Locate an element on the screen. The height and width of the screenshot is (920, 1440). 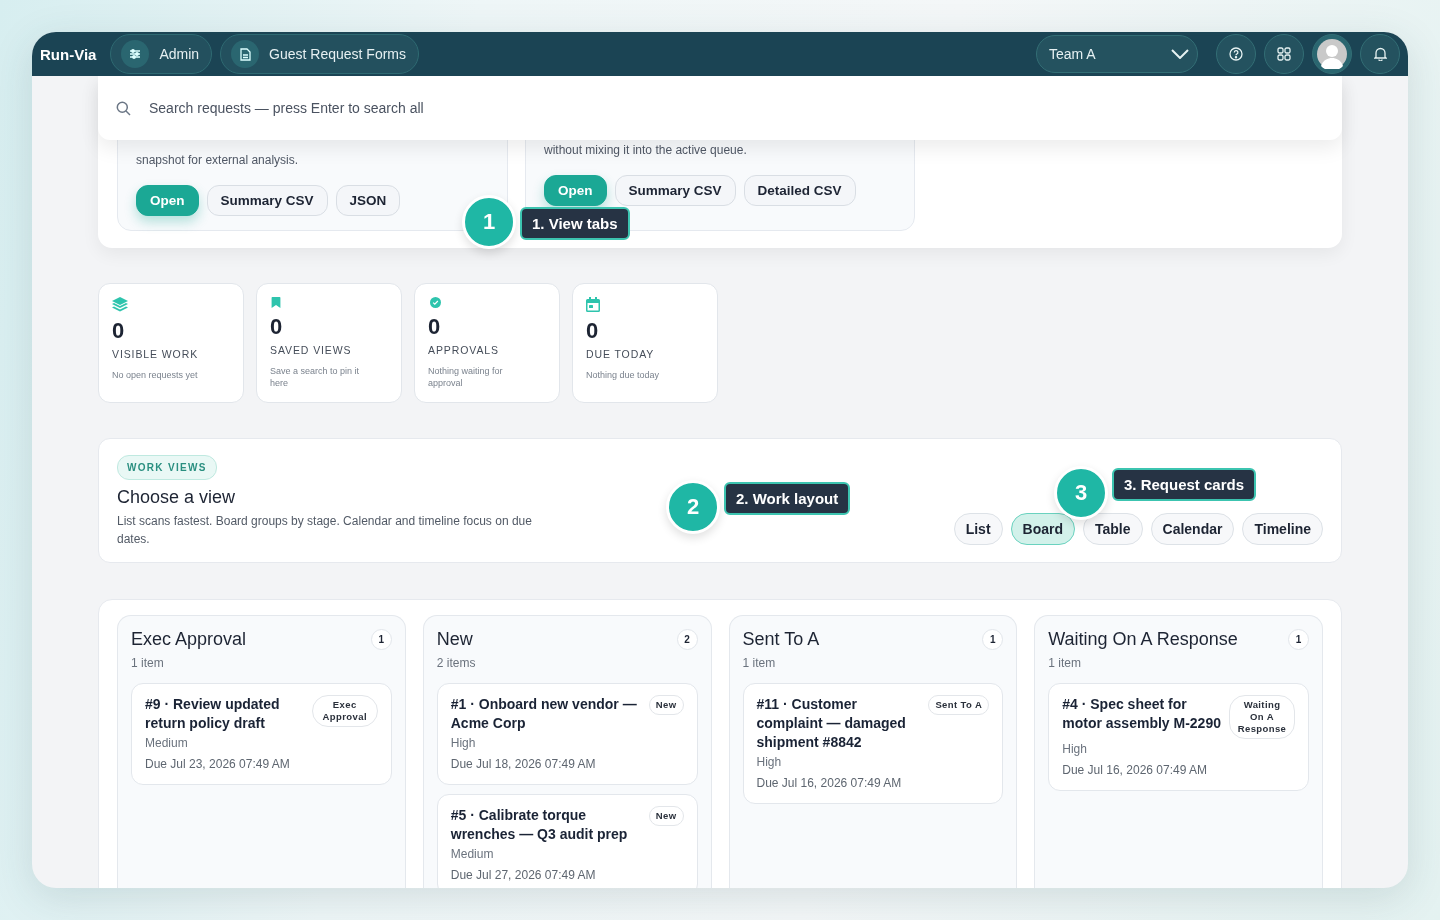
sliders-icon is located at coordinates (135, 54).